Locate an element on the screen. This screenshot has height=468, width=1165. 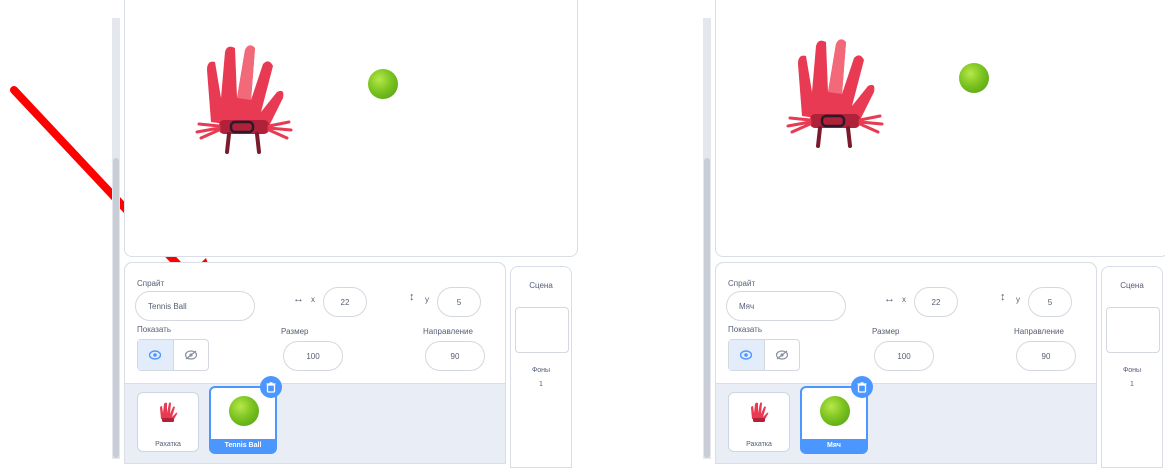
sprite-thumb-label: Tennis Ball is located at coordinates (243, 445).